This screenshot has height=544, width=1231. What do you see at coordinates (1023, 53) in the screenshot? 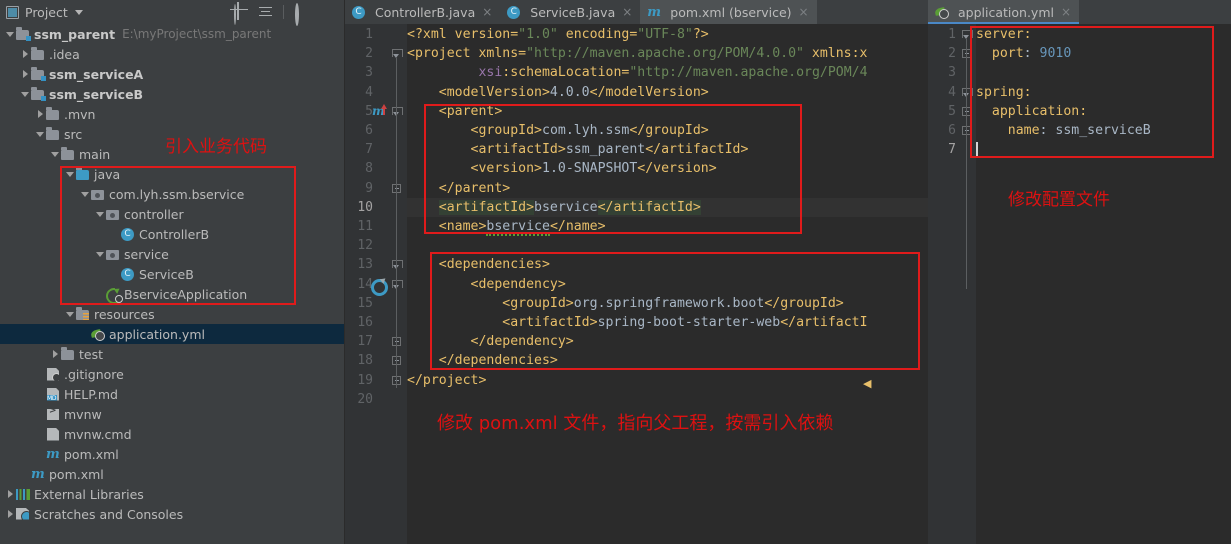
I see `code-line: port: 9010` at bounding box center [1023, 53].